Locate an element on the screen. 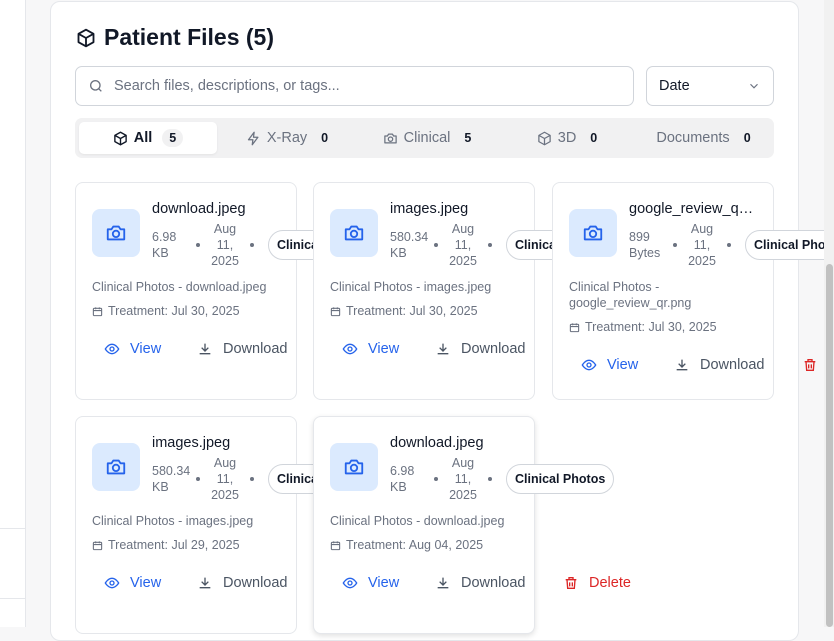 The height and width of the screenshot is (641, 834). tab-all: All 5 is located at coordinates (148, 138).